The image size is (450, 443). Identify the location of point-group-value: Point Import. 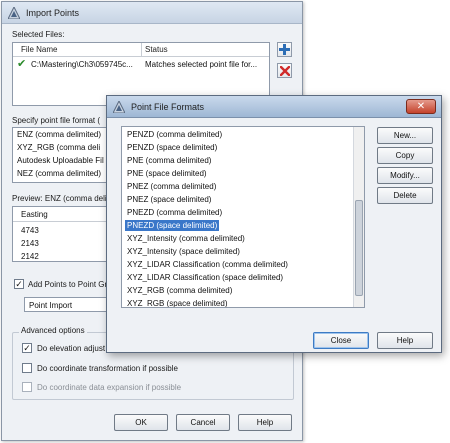
(51, 305).